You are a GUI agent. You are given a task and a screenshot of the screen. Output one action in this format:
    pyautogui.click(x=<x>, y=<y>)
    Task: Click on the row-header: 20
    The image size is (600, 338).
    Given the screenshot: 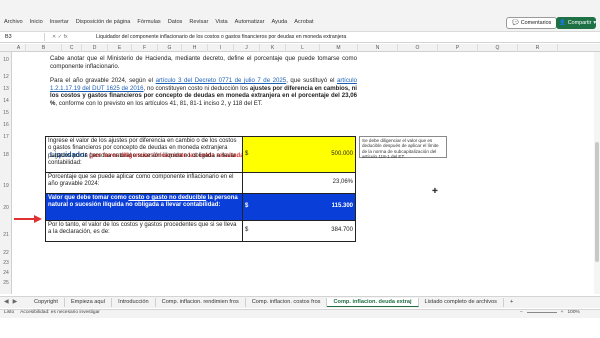 What is the action you would take?
    pyautogui.click(x=6, y=208)
    